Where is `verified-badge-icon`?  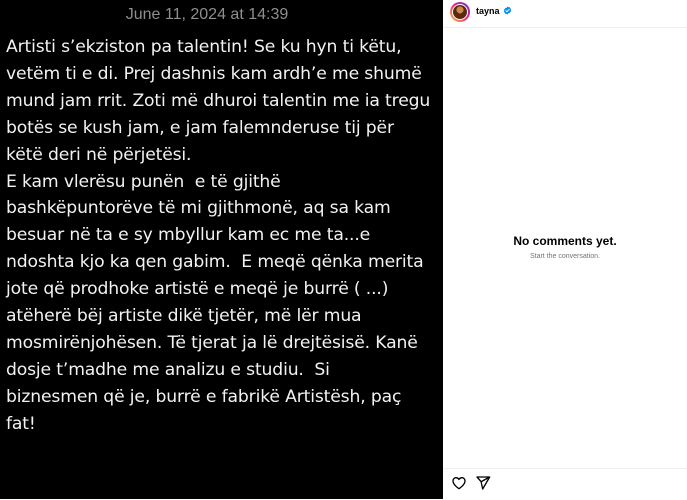 verified-badge-icon is located at coordinates (507, 10).